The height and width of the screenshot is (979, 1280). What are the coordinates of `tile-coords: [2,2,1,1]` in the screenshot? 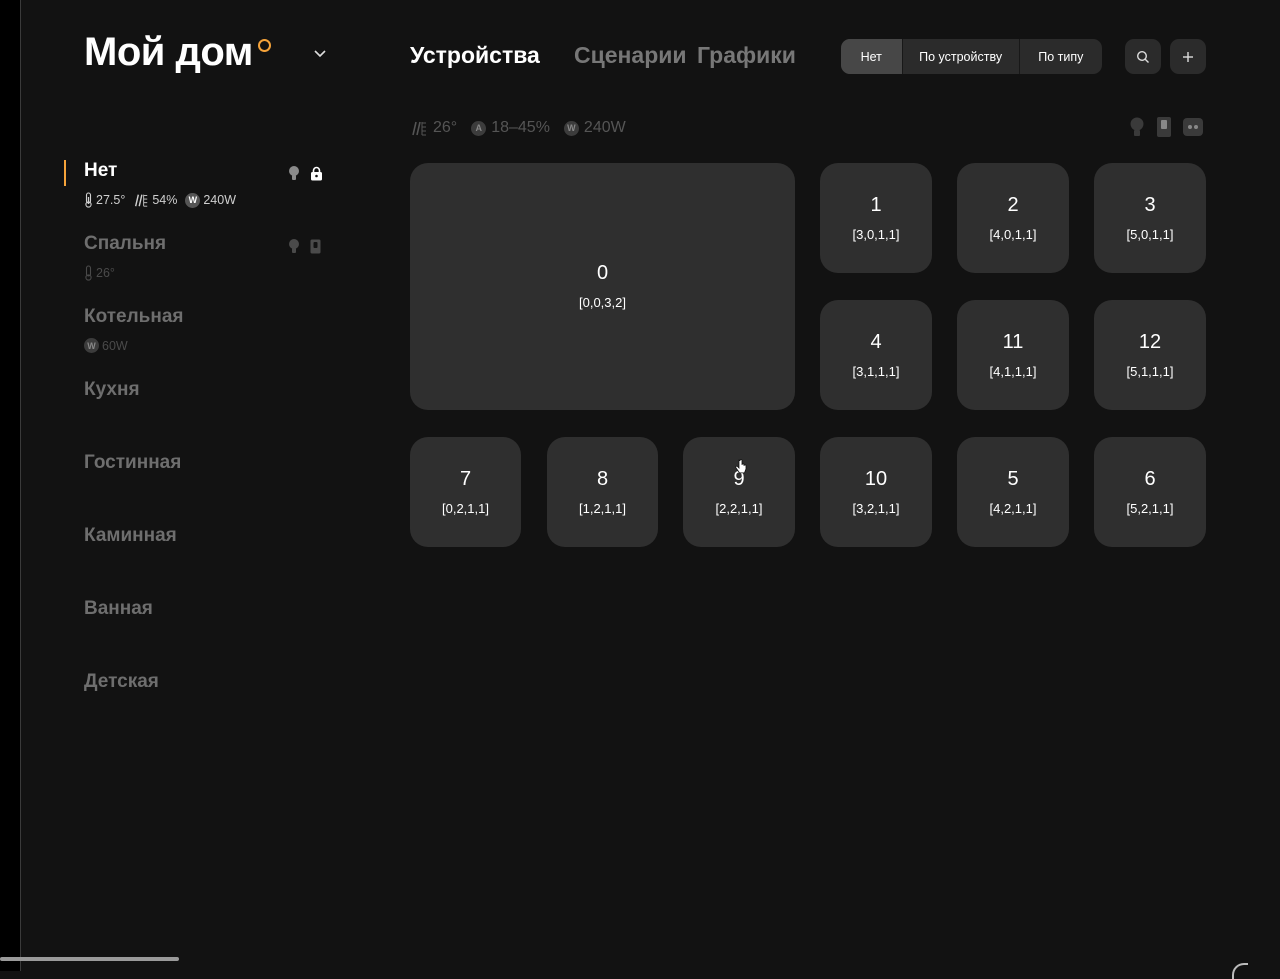 It's located at (739, 508).